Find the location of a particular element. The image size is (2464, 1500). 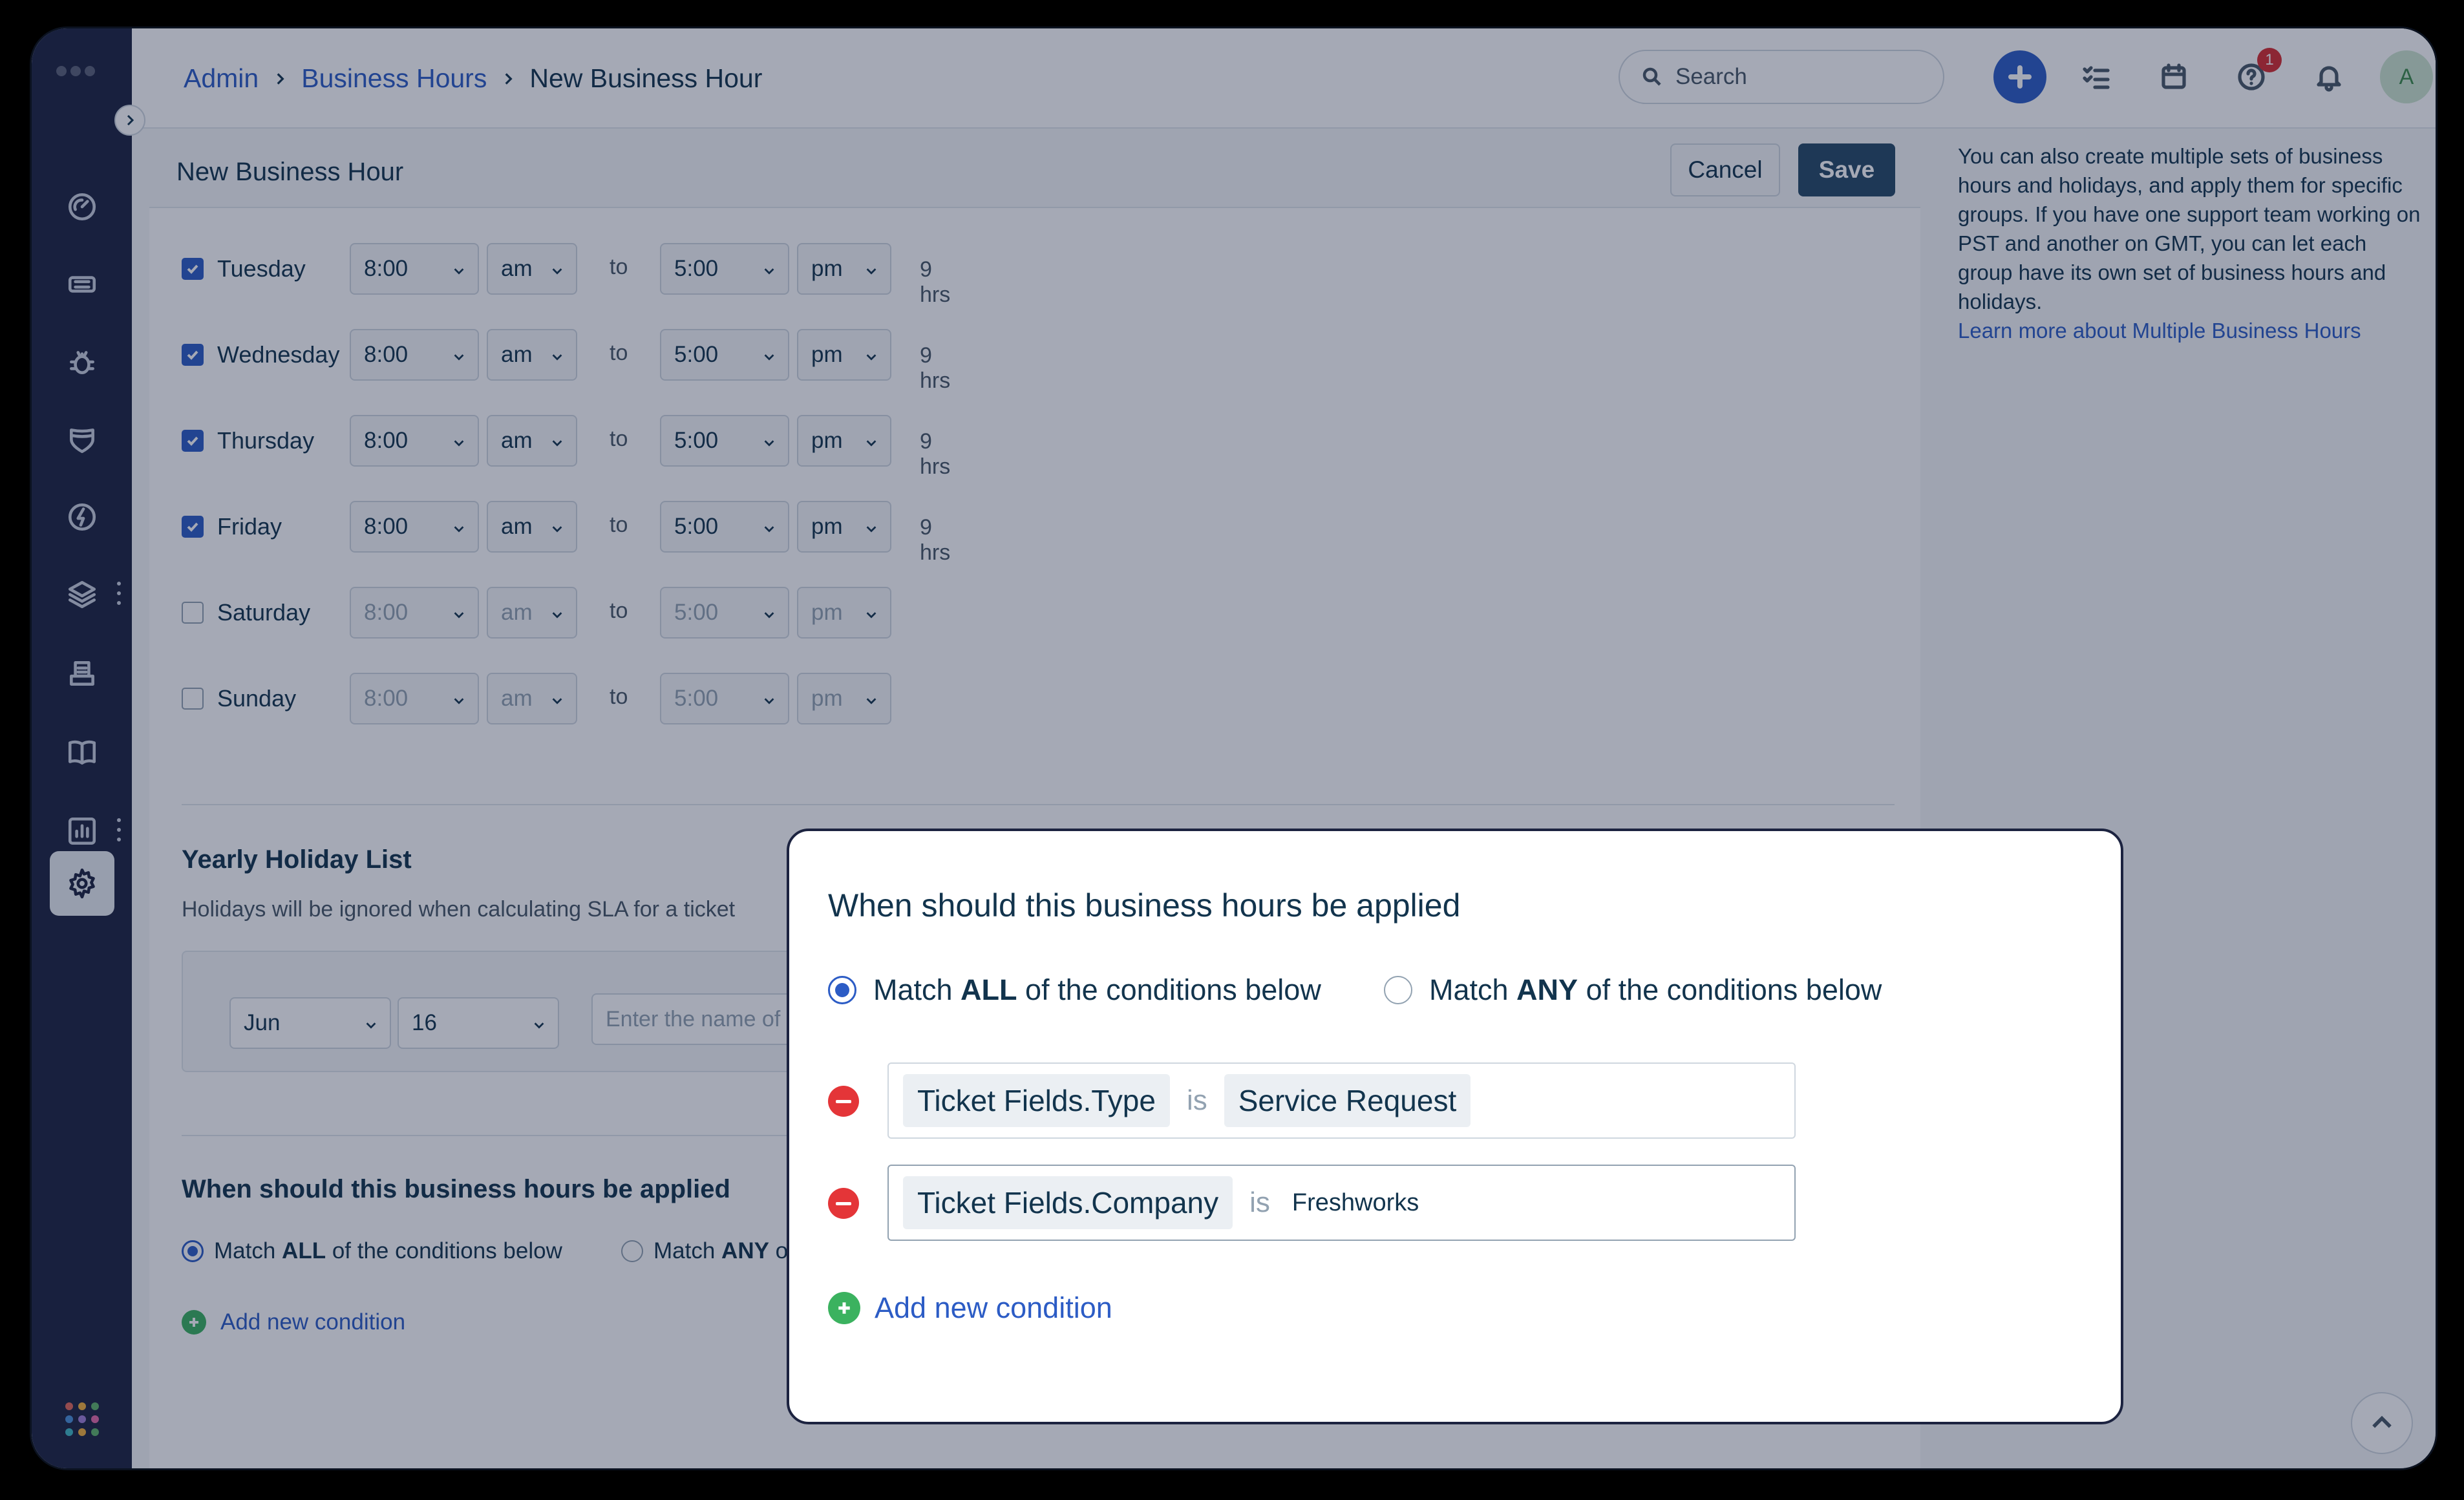

condition-box: Ticket Fields.Type is Service Request is located at coordinates (1341, 1100).